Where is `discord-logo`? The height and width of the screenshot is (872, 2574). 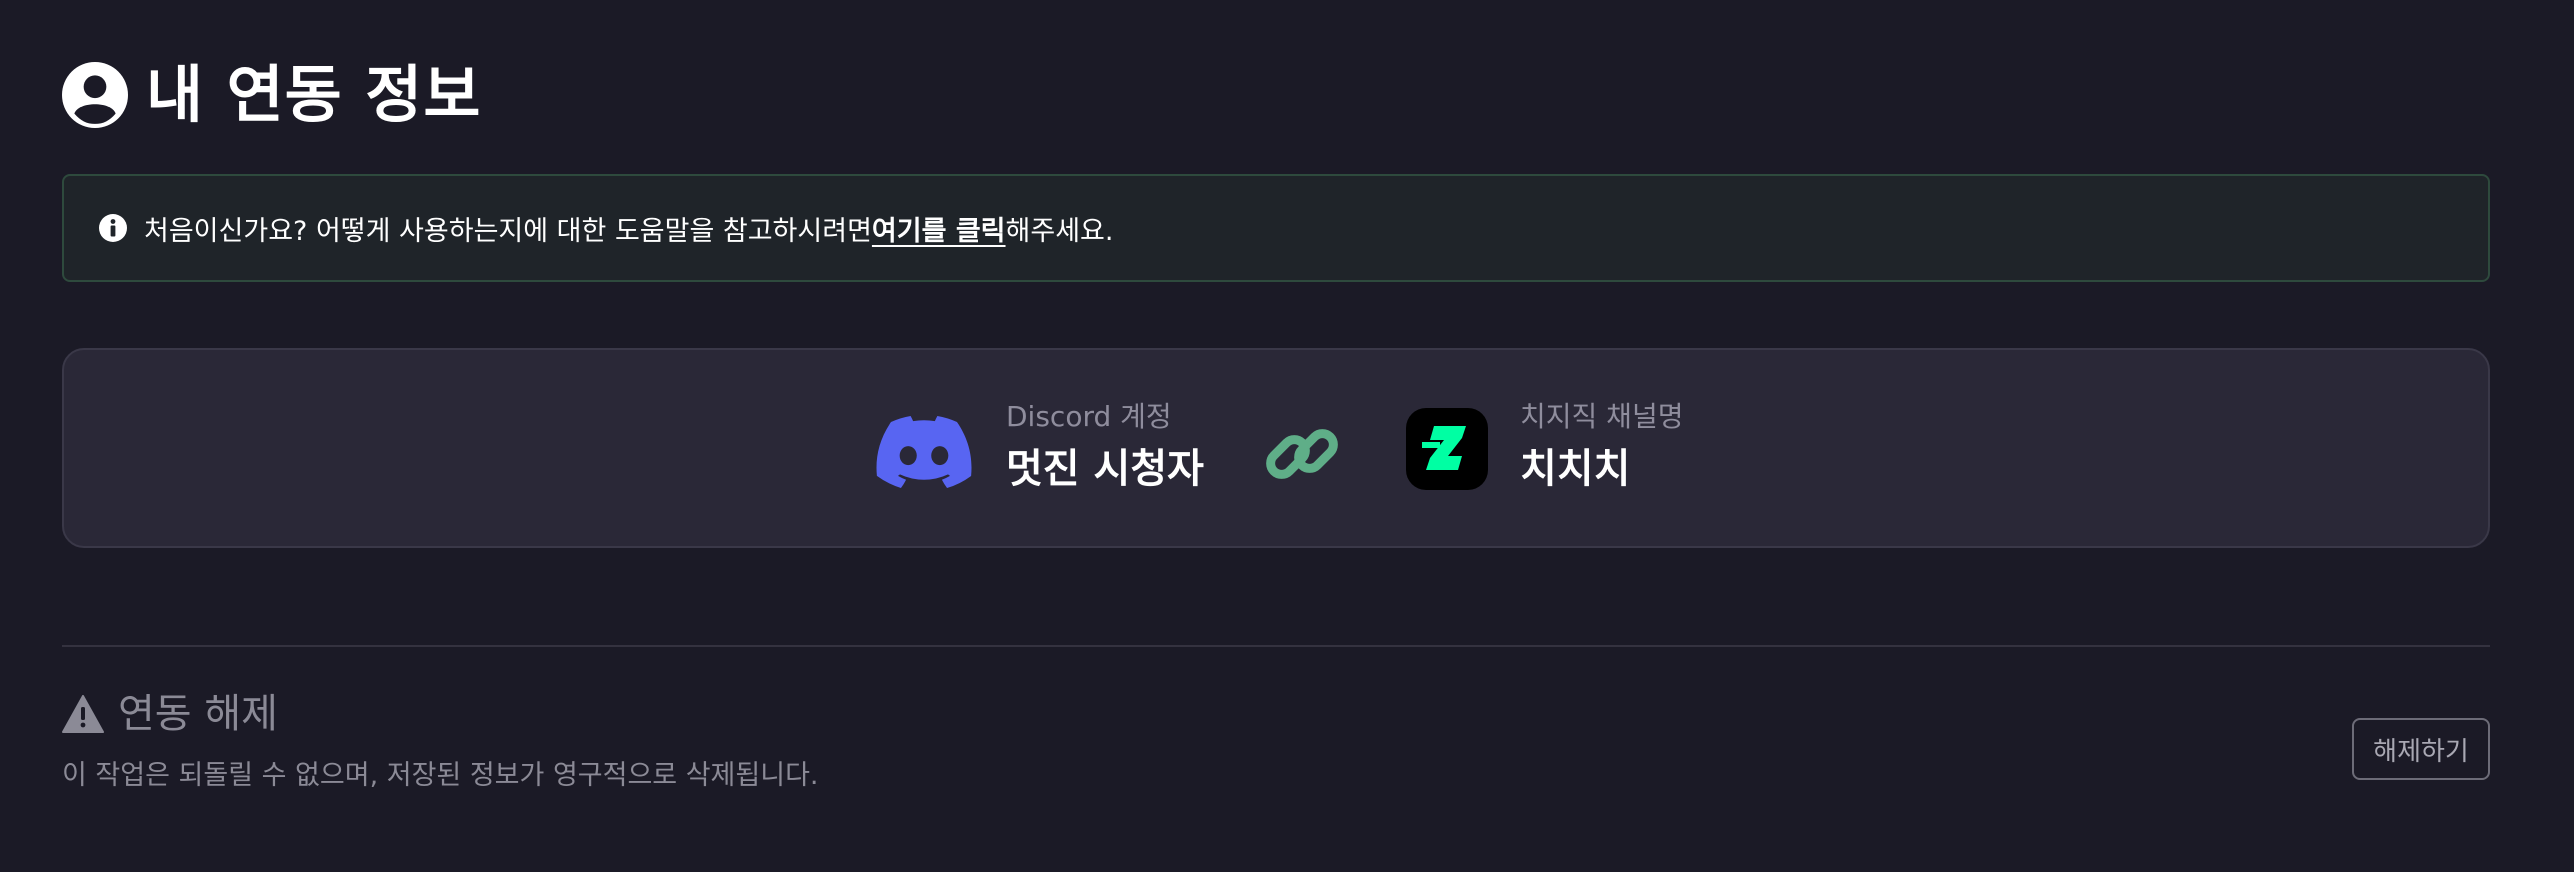 discord-logo is located at coordinates (924, 452).